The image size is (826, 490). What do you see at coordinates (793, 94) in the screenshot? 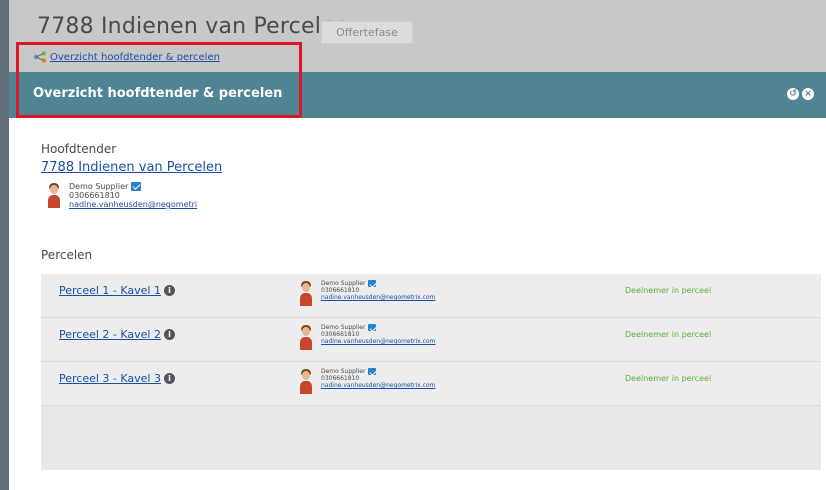
I see `restore-icon: ↺` at bounding box center [793, 94].